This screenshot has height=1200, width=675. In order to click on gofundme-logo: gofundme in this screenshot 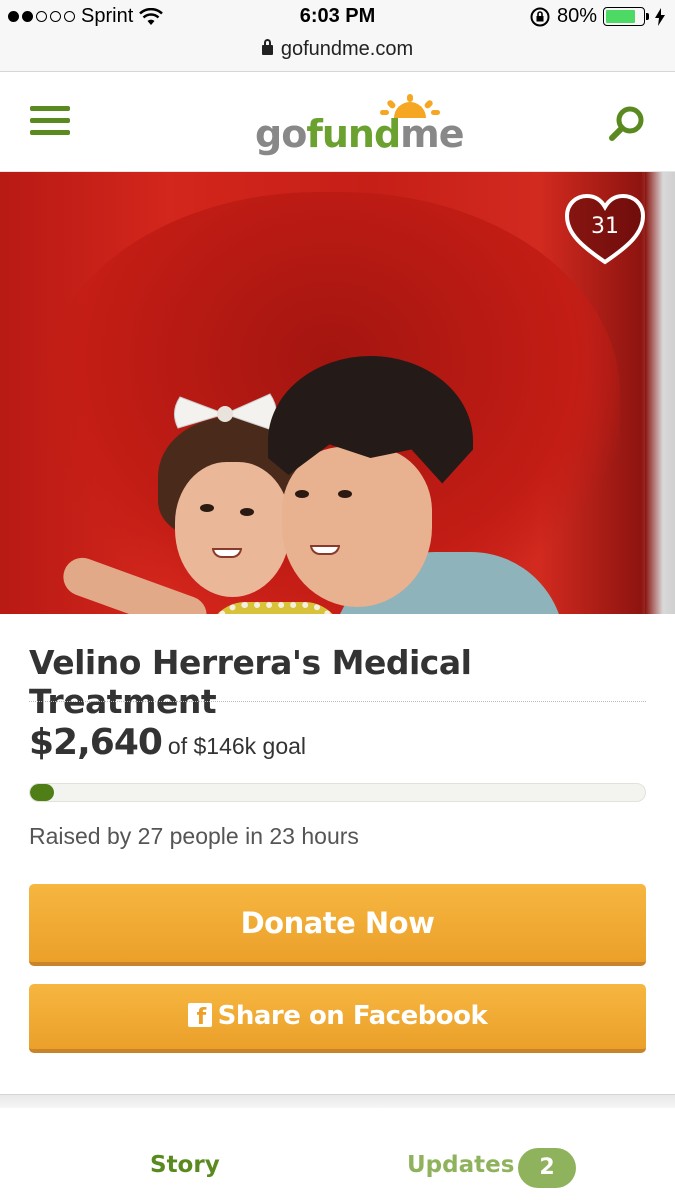, I will do `click(360, 125)`.